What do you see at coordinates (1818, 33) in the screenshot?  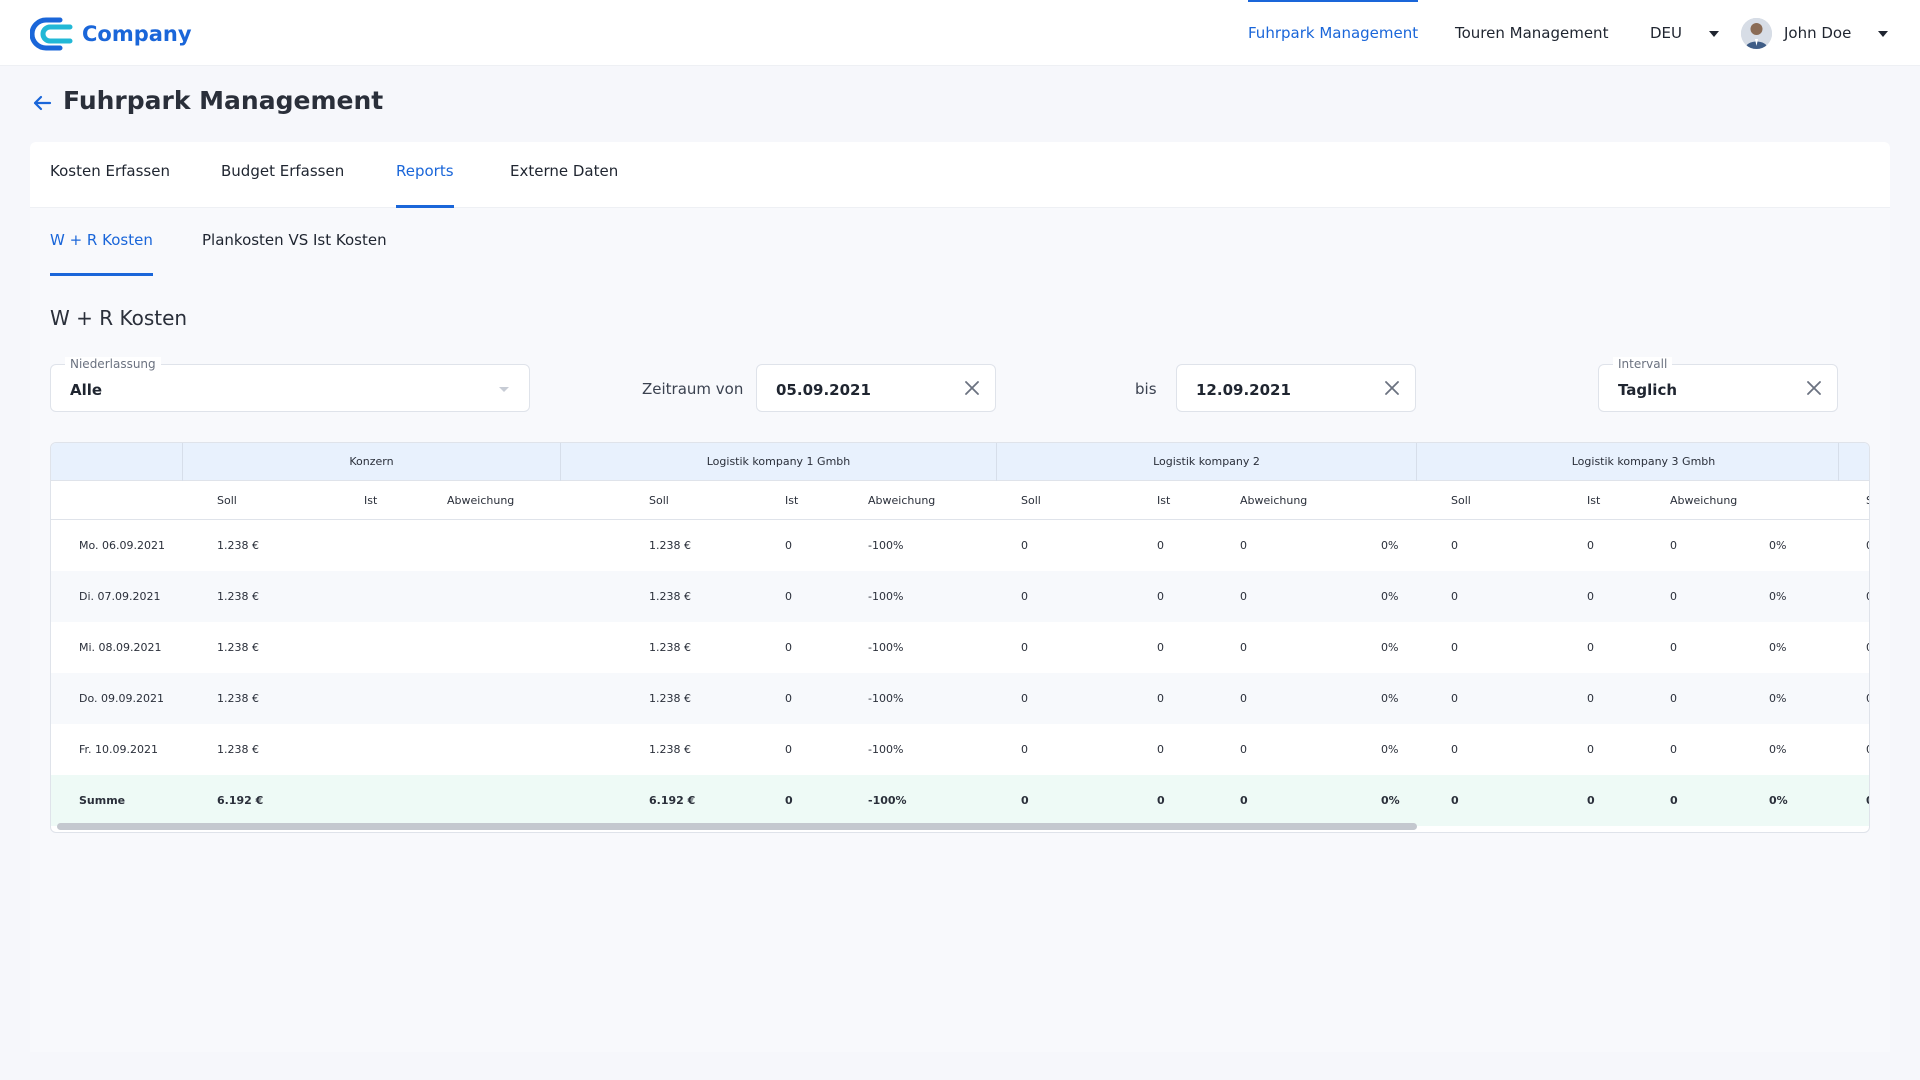 I see `user-name: John Doe` at bounding box center [1818, 33].